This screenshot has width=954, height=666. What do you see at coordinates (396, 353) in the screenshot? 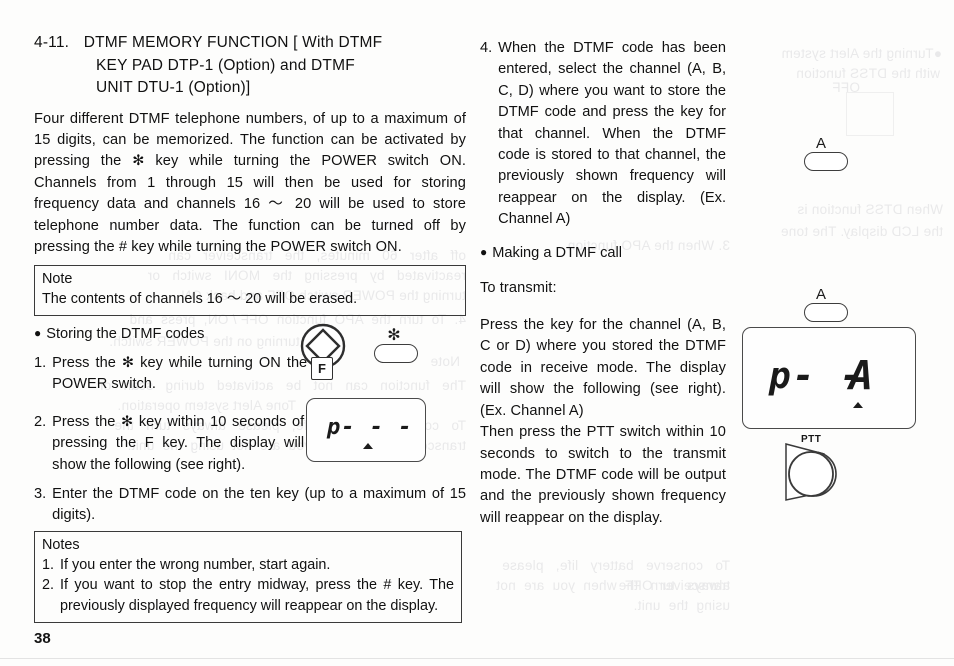
I see `star-key` at bounding box center [396, 353].